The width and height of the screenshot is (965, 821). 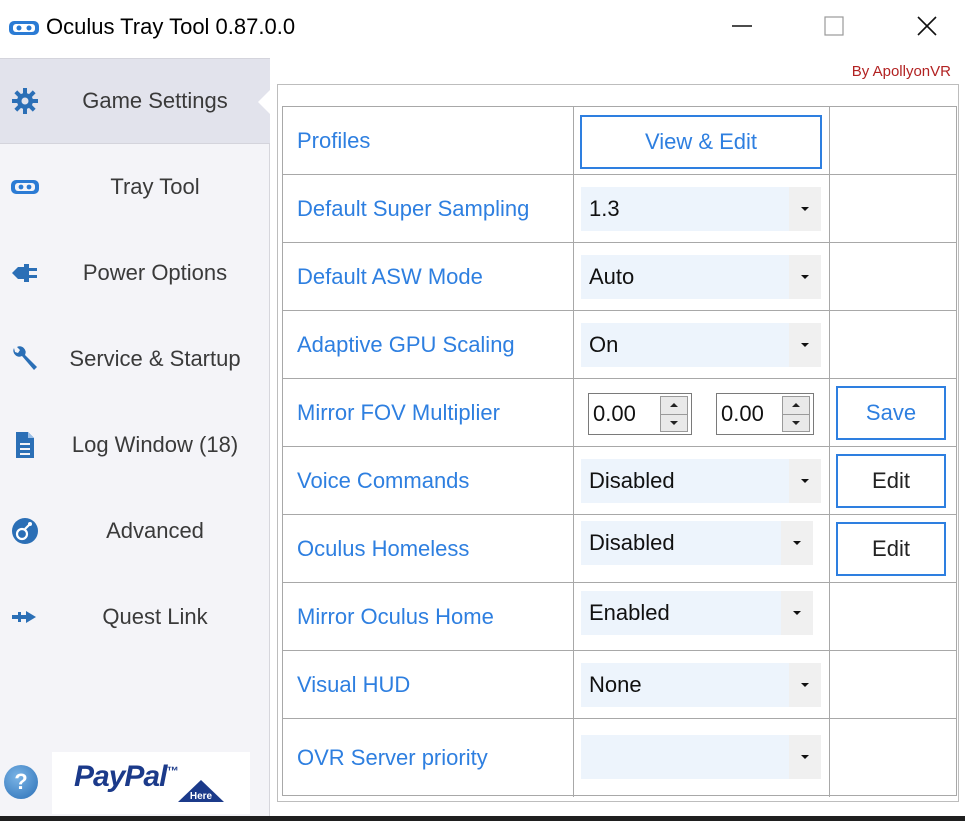 What do you see at coordinates (765, 414) in the screenshot?
I see `mirror-fov-y-stepper: 0.00` at bounding box center [765, 414].